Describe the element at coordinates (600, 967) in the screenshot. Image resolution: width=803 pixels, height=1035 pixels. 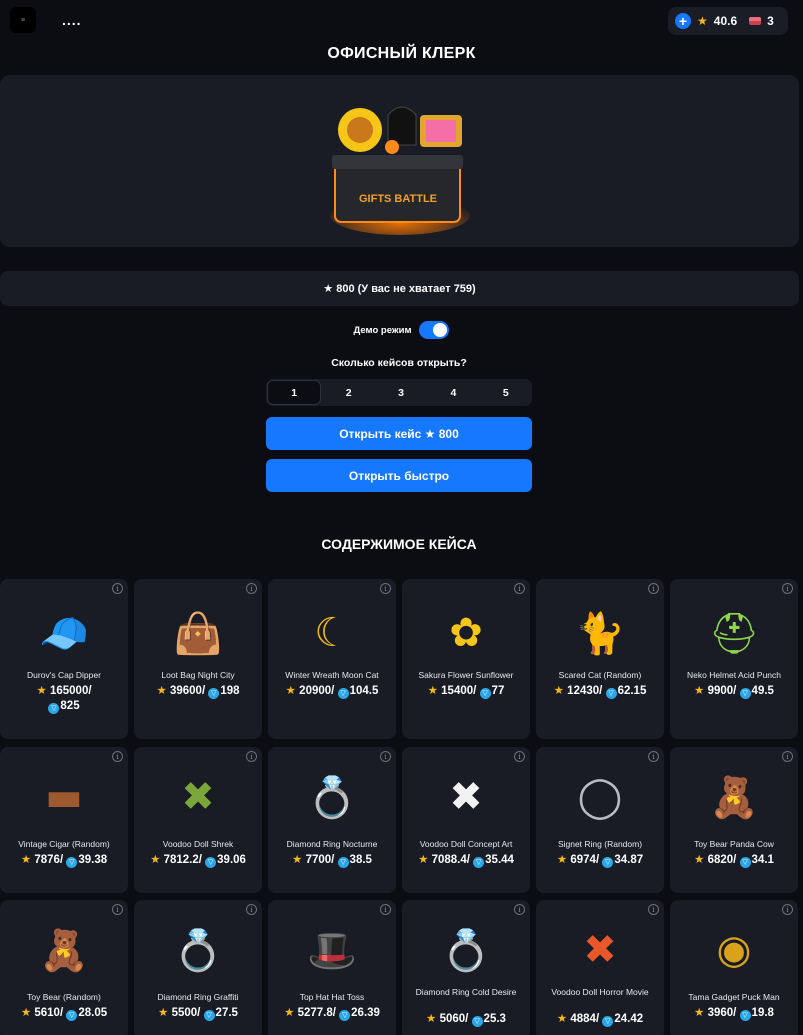
I see `item-card: i ✖ Voodoo Doll Horror Movie ★ 4884/ ▽ 24.42` at that location.